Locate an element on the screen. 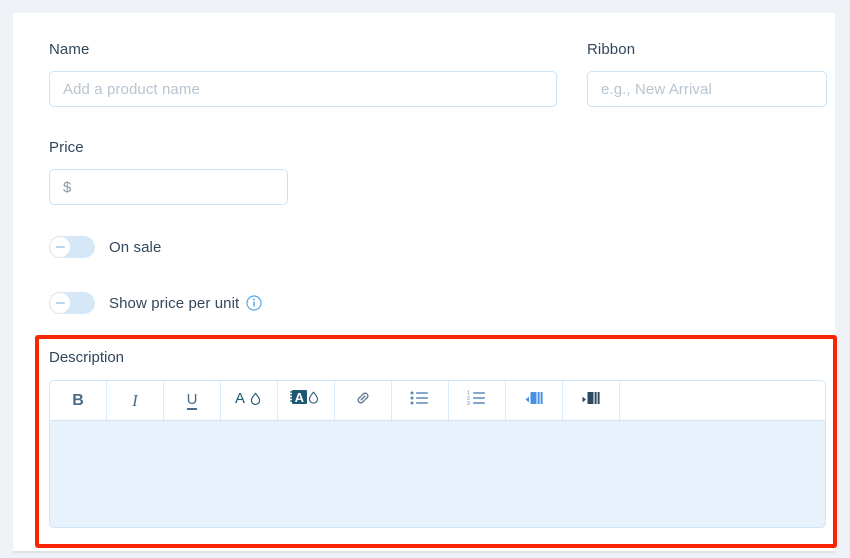 This screenshot has width=850, height=558. page-bottom-divider is located at coordinates (424, 552).